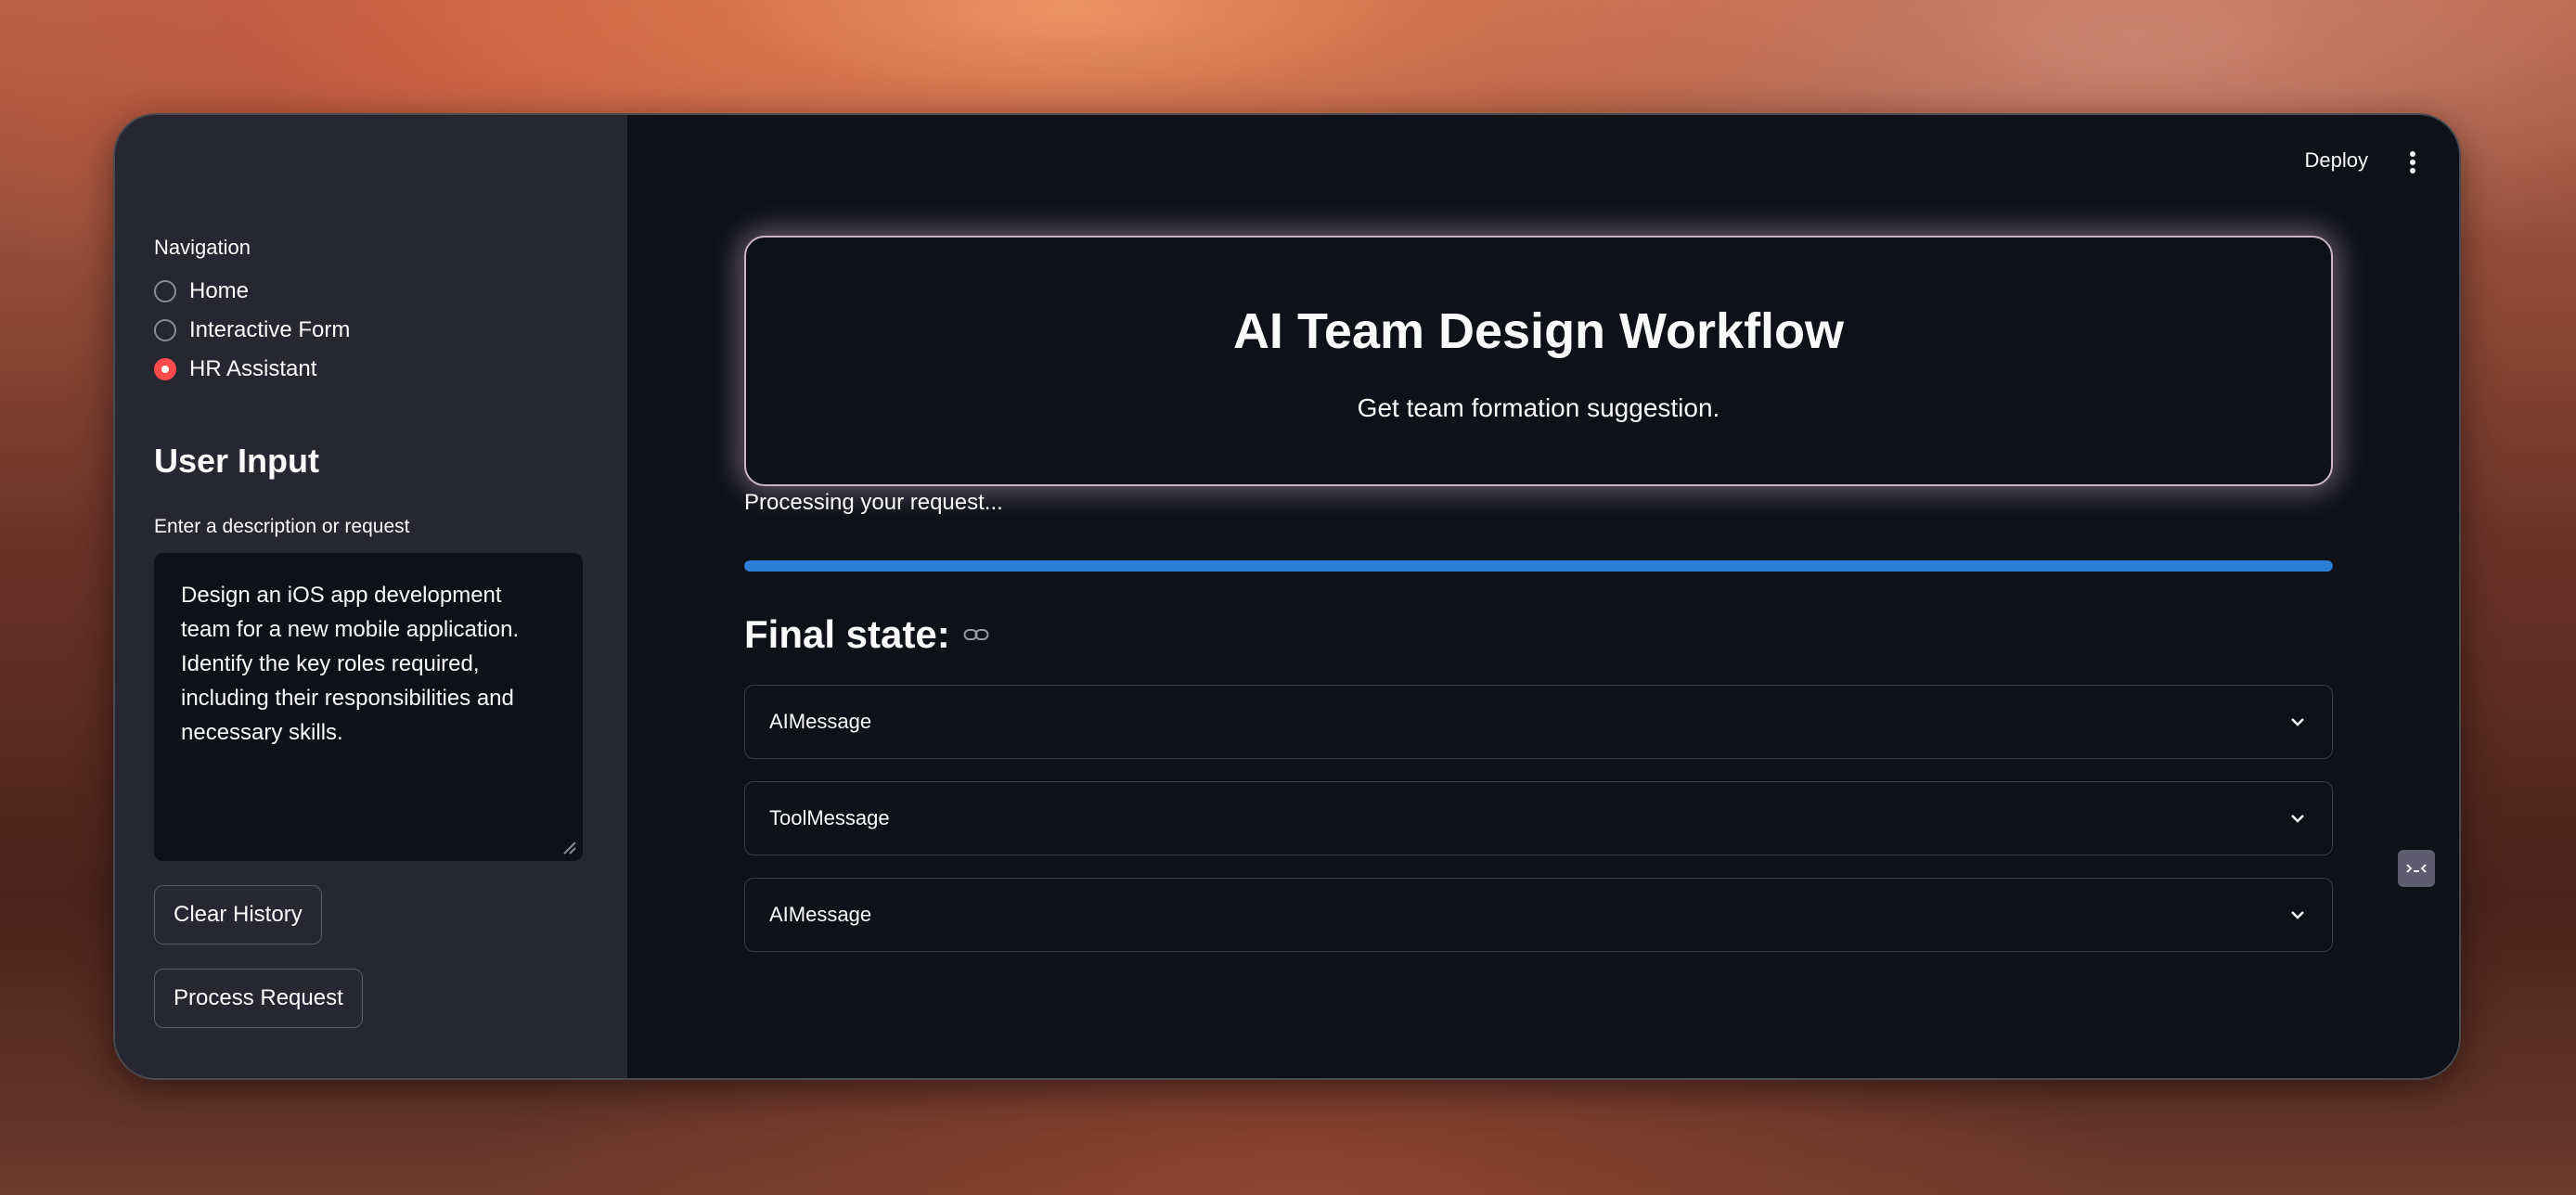  I want to click on progress-bar, so click(1538, 566).